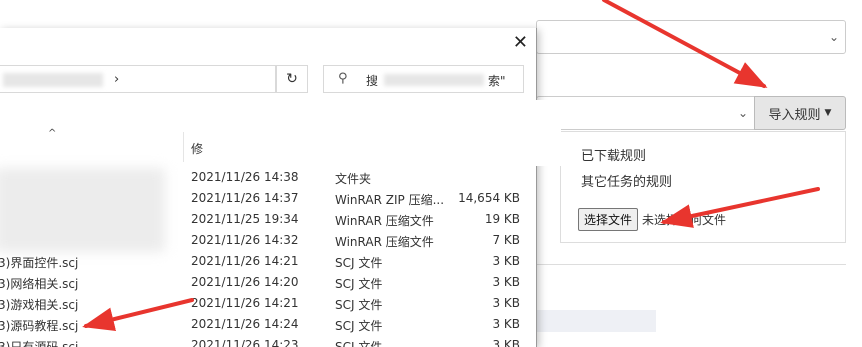  I want to click on arrow-to-source-tutorial-file, so click(138, 314).